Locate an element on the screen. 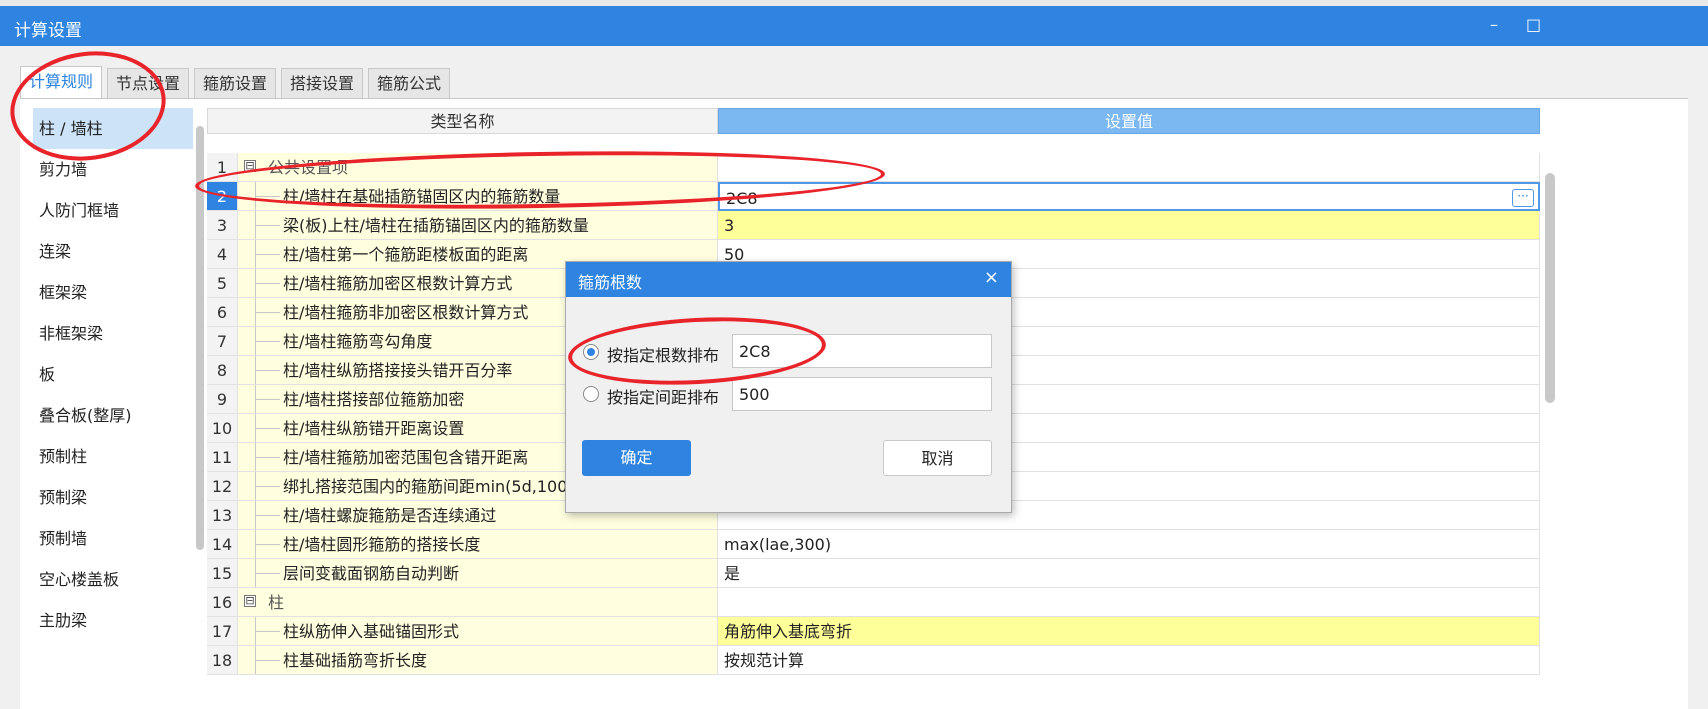 Image resolution: width=1708 pixels, height=709 pixels. row-number: 3 is located at coordinates (222, 225).